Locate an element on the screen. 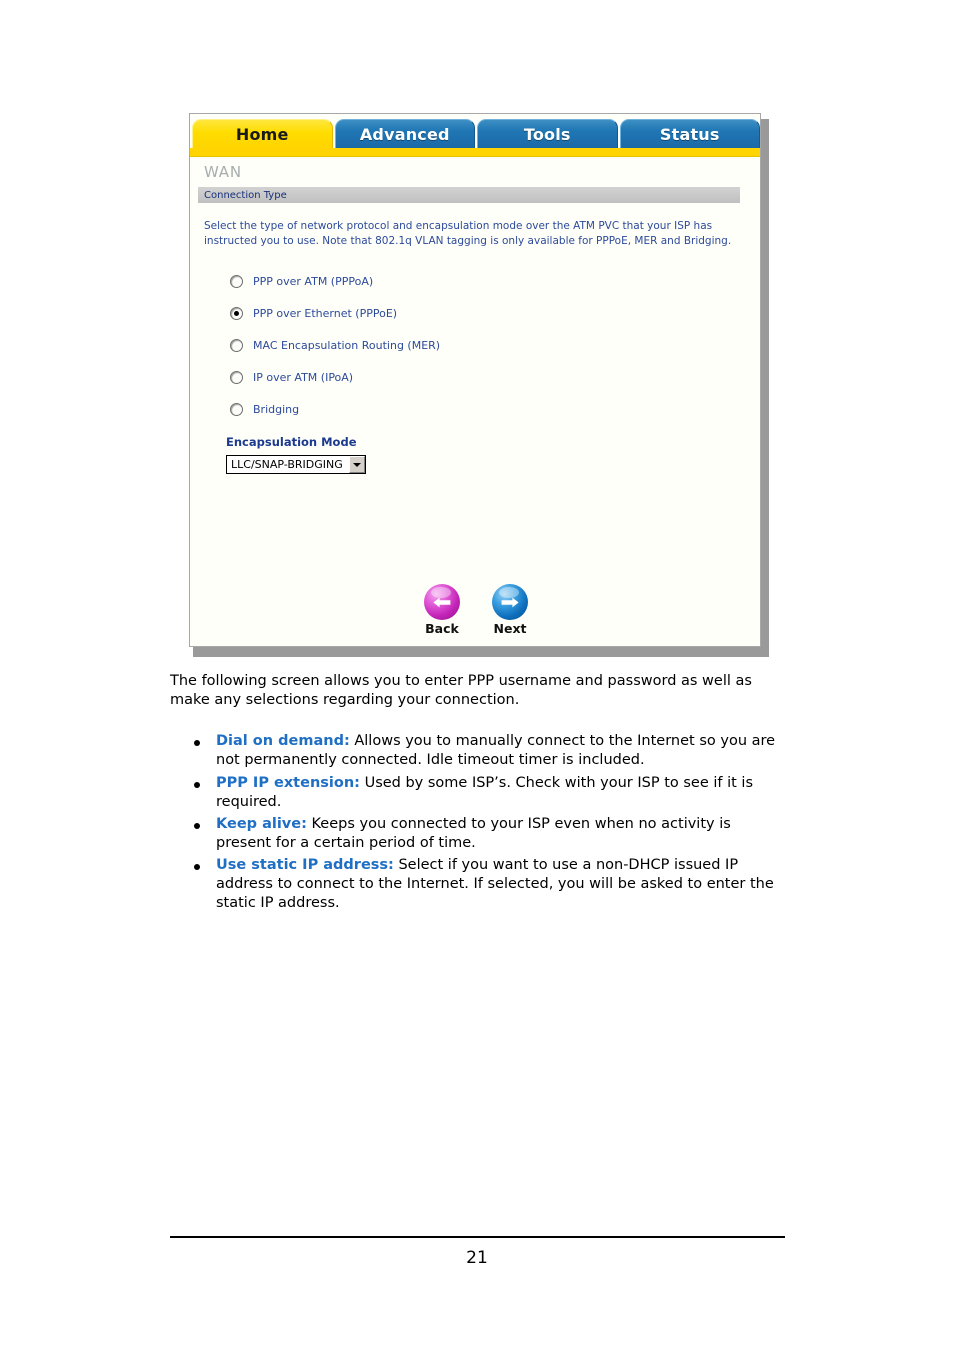 This screenshot has height=1350, width=954. tab-status: Status is located at coordinates (689, 133).